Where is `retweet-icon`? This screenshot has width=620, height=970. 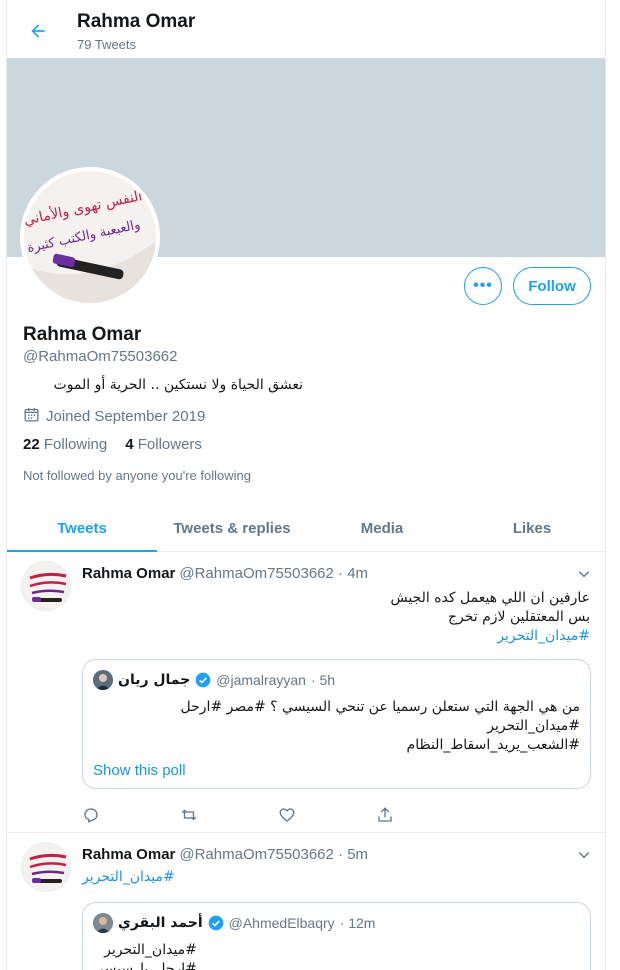 retweet-icon is located at coordinates (229, 815).